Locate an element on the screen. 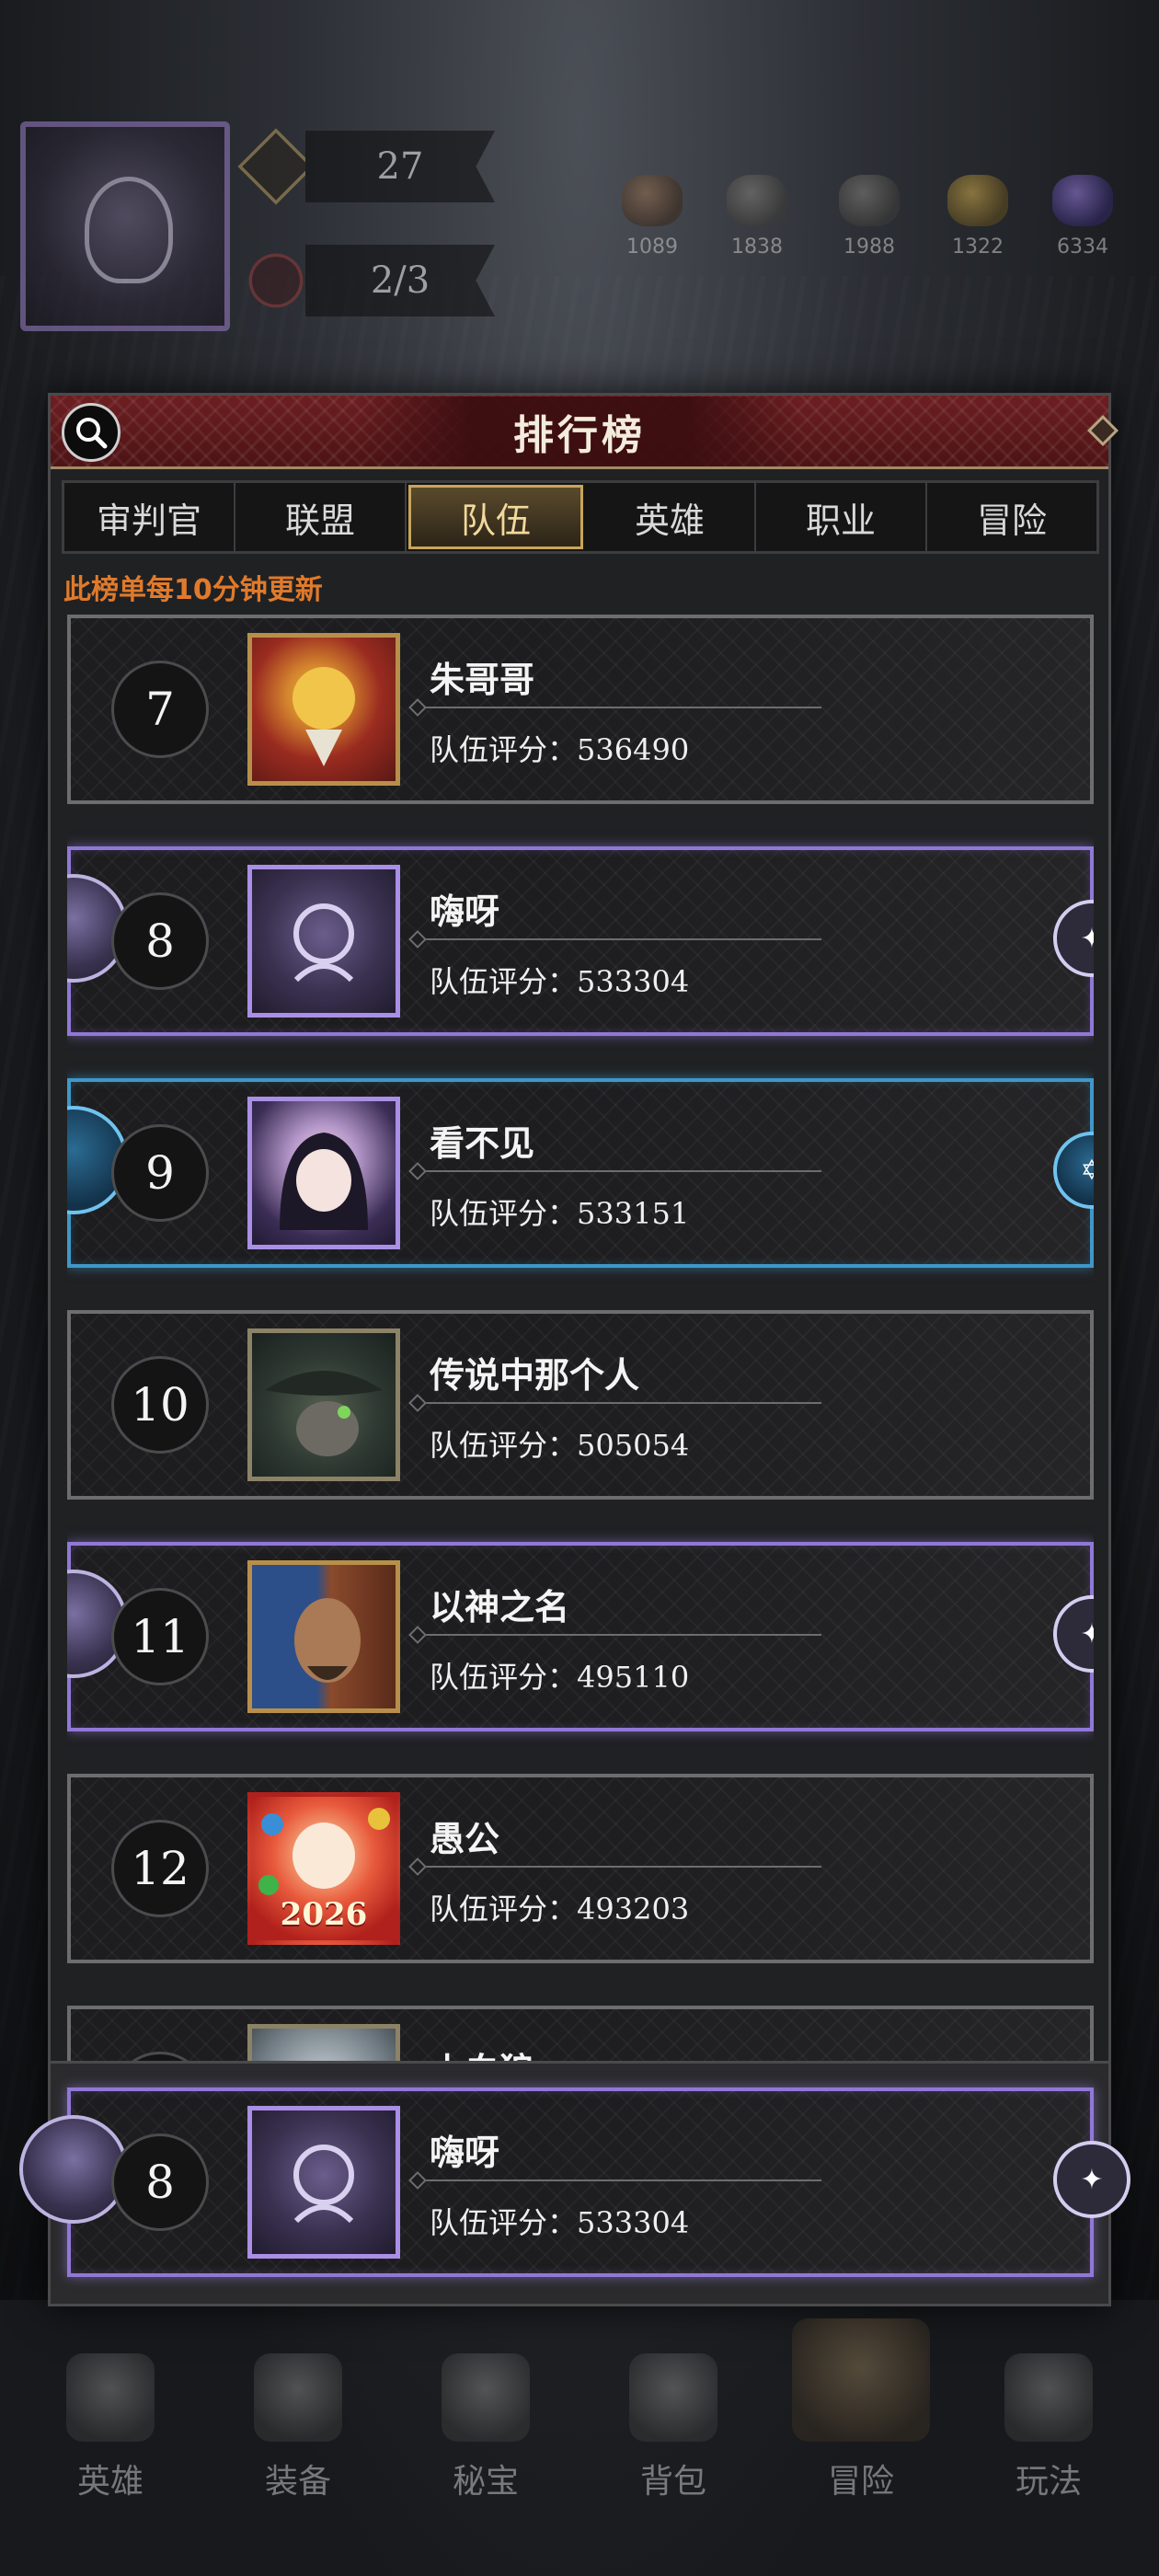  list-item: 7 朱哥哥 队伍评分：536490 is located at coordinates (580, 709).